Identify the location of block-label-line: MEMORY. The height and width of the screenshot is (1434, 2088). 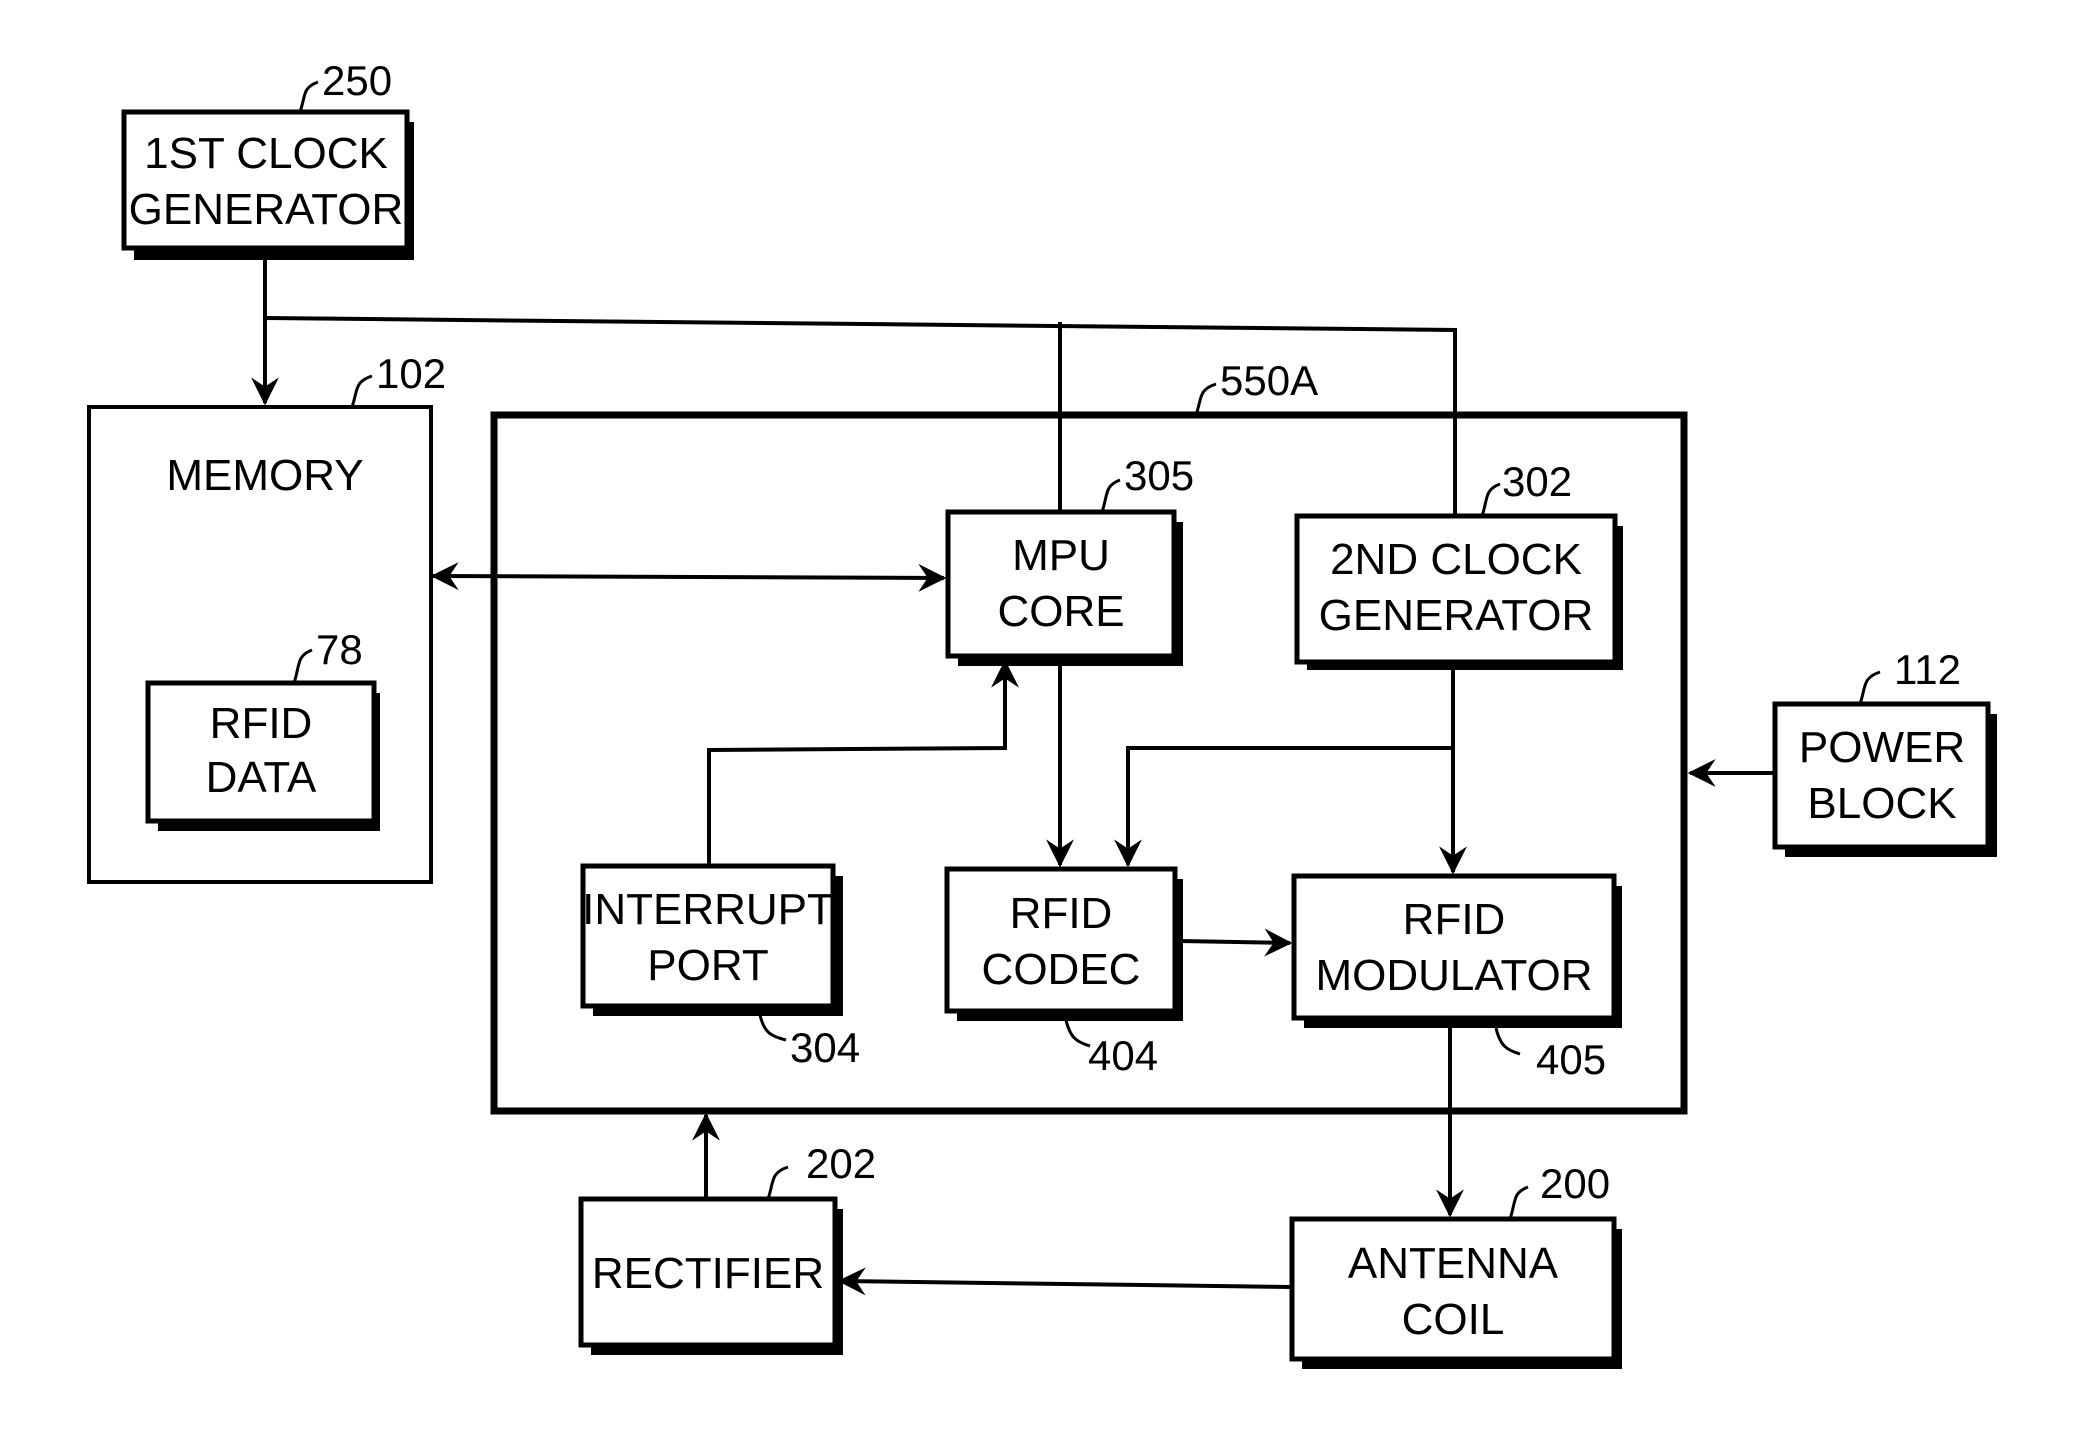
(264, 475).